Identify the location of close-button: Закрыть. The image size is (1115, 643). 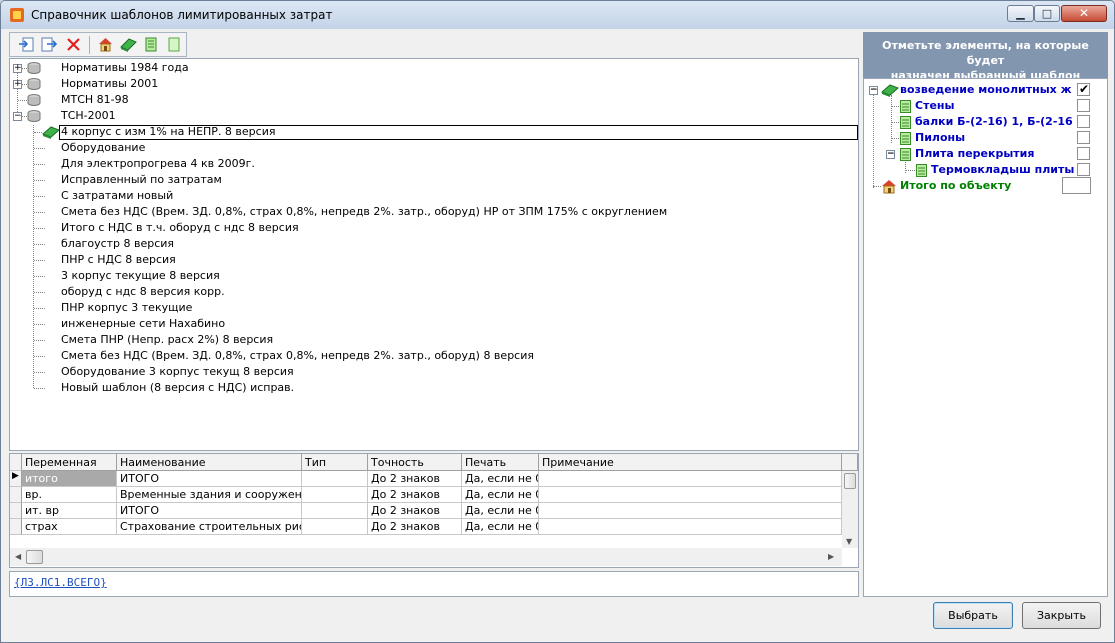
(1061, 615).